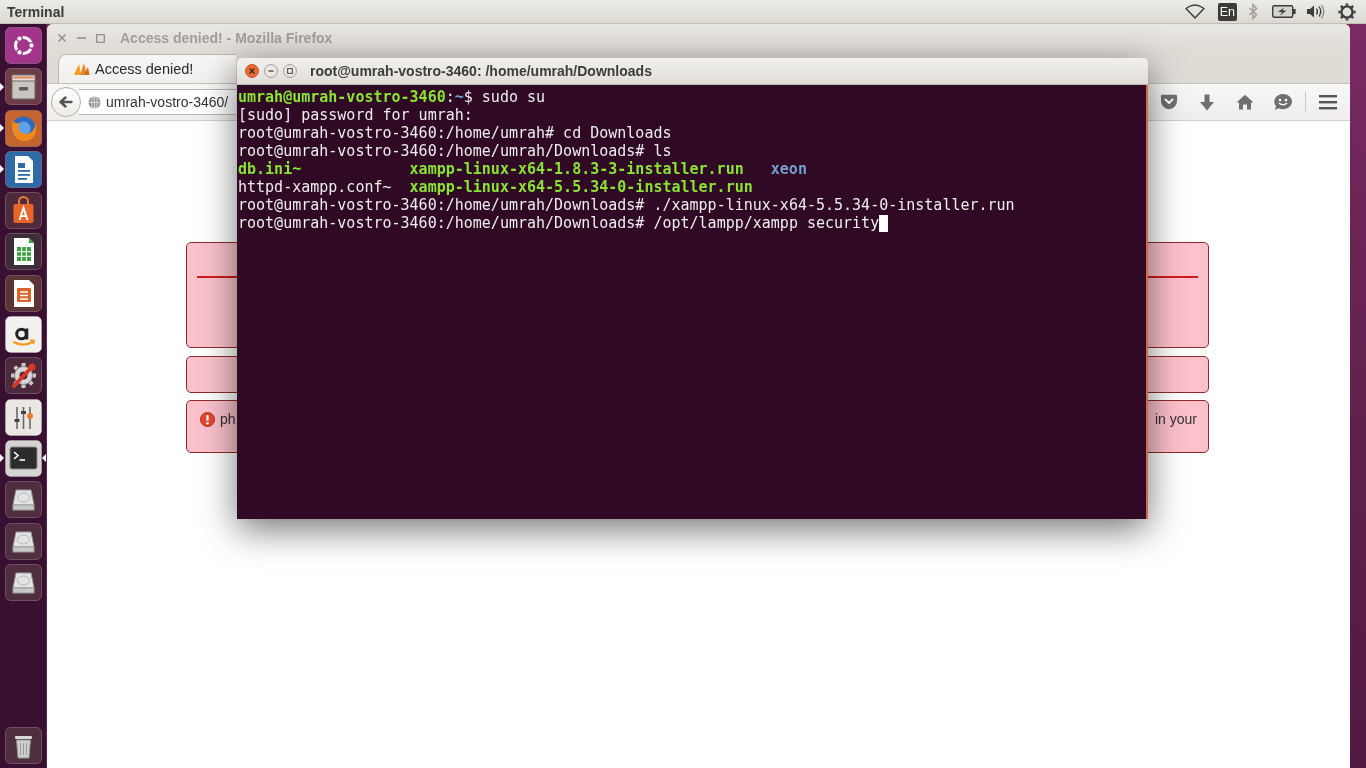  Describe the element at coordinates (23, 376) in the screenshot. I see `gear-wrench-icon` at that location.